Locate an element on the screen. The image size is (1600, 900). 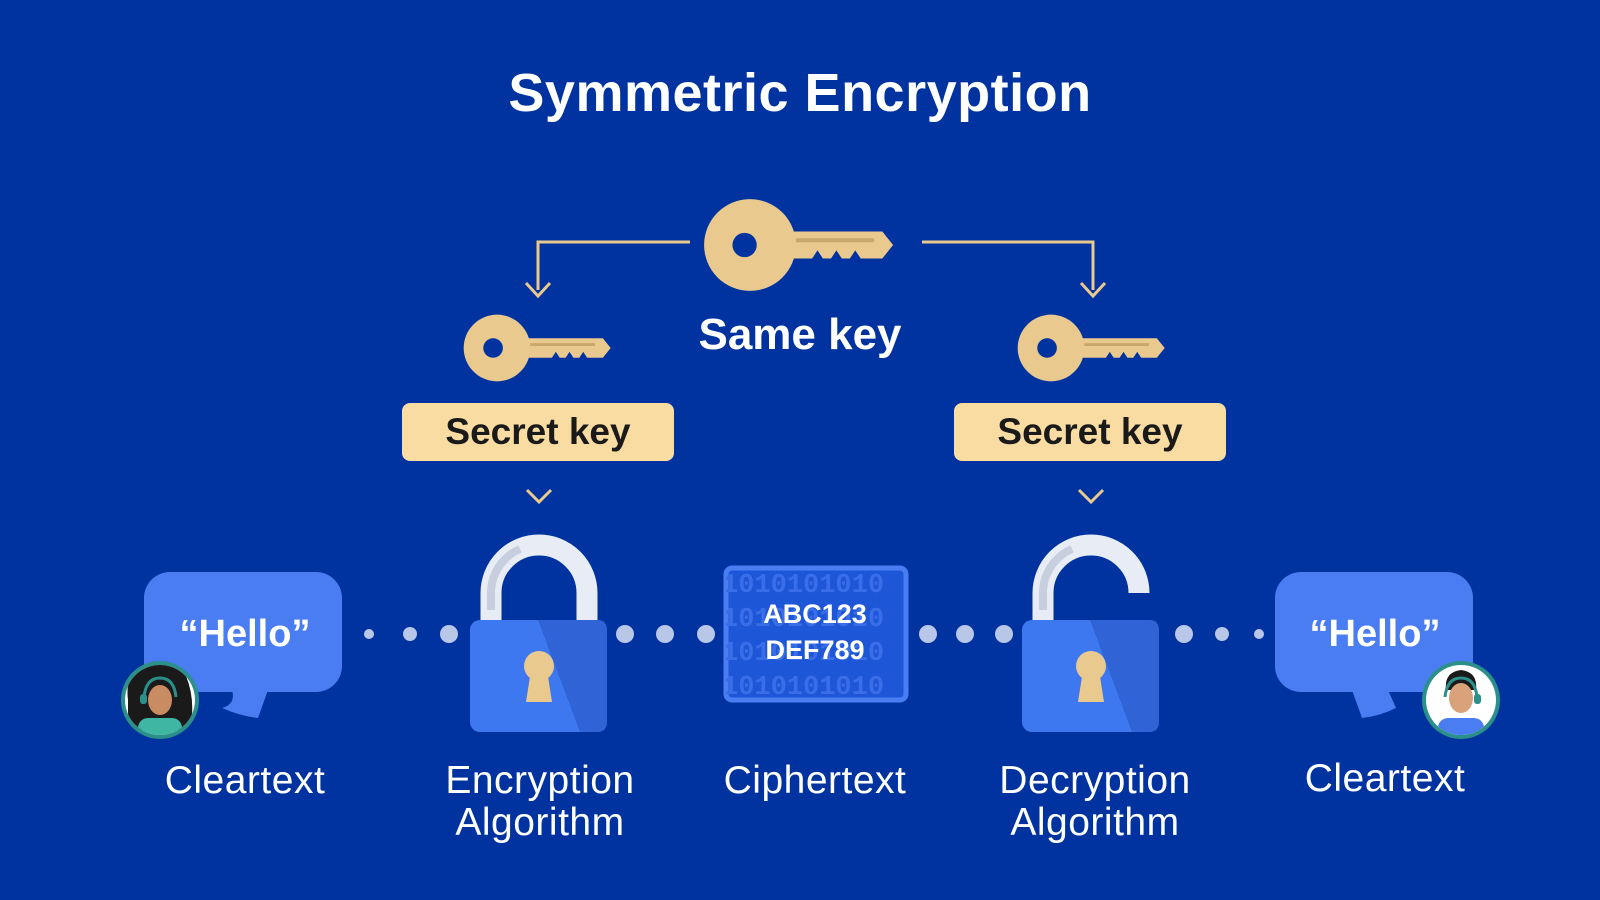
page-title: Symmetric Encryption is located at coordinates (800, 93).